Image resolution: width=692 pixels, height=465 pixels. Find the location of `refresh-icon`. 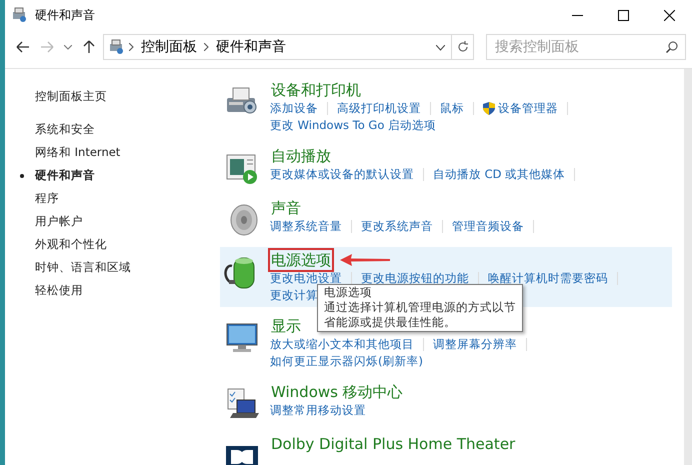

refresh-icon is located at coordinates (462, 47).